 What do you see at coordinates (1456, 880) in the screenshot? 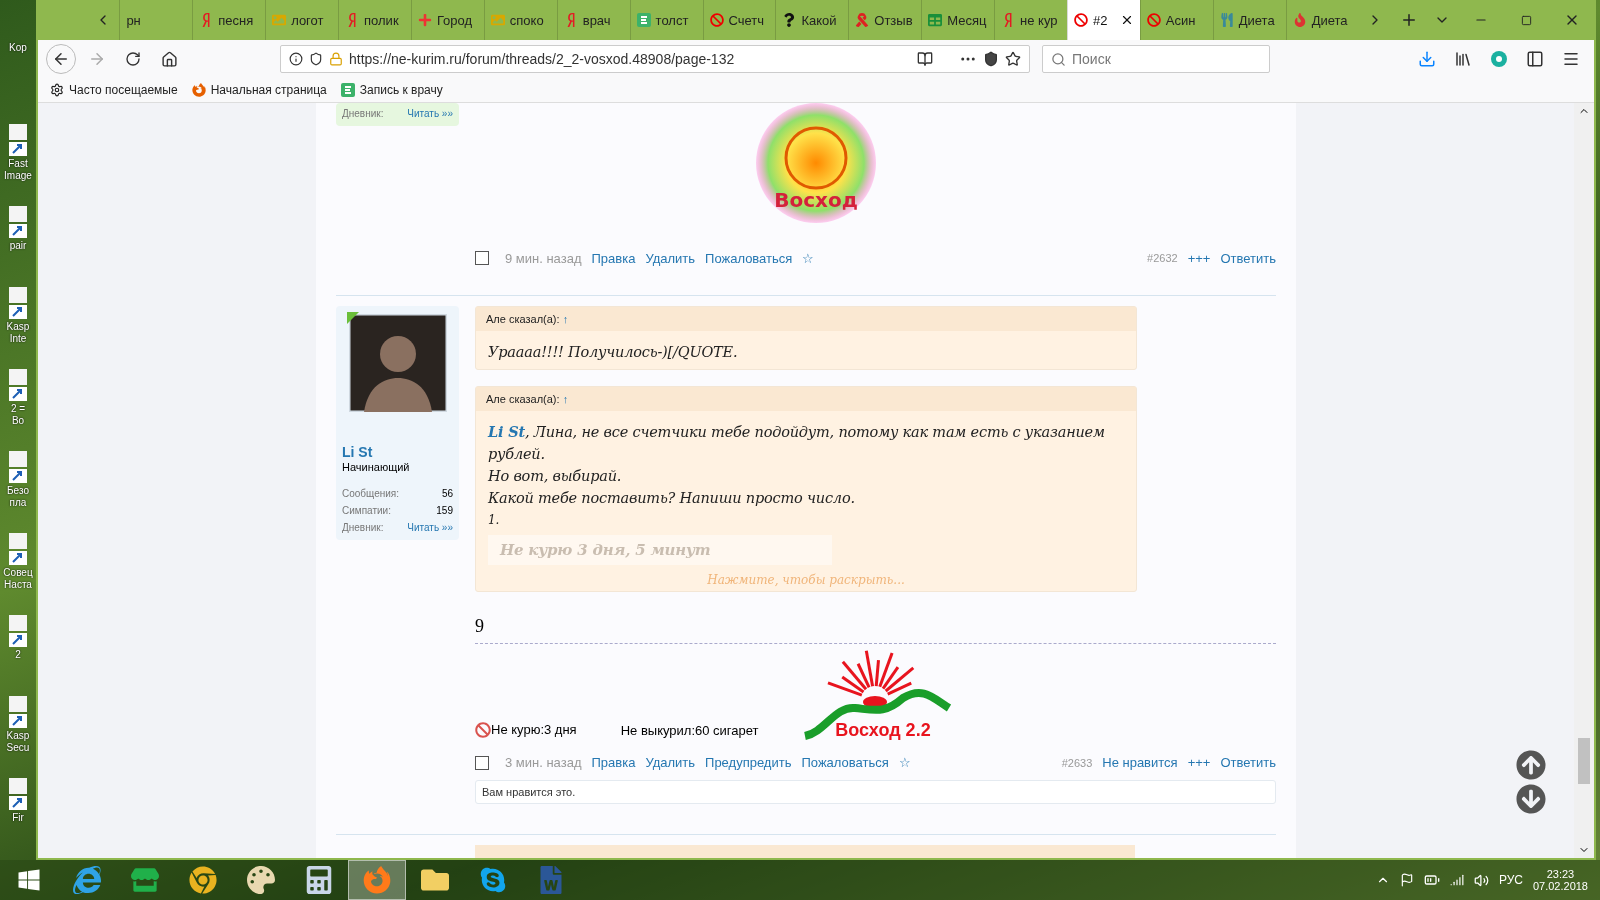
I see `signal-icon` at bounding box center [1456, 880].